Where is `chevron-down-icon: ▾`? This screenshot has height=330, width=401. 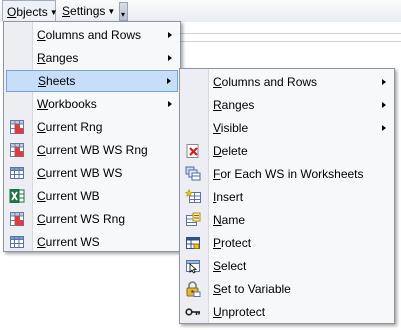 chevron-down-icon: ▾ is located at coordinates (123, 14).